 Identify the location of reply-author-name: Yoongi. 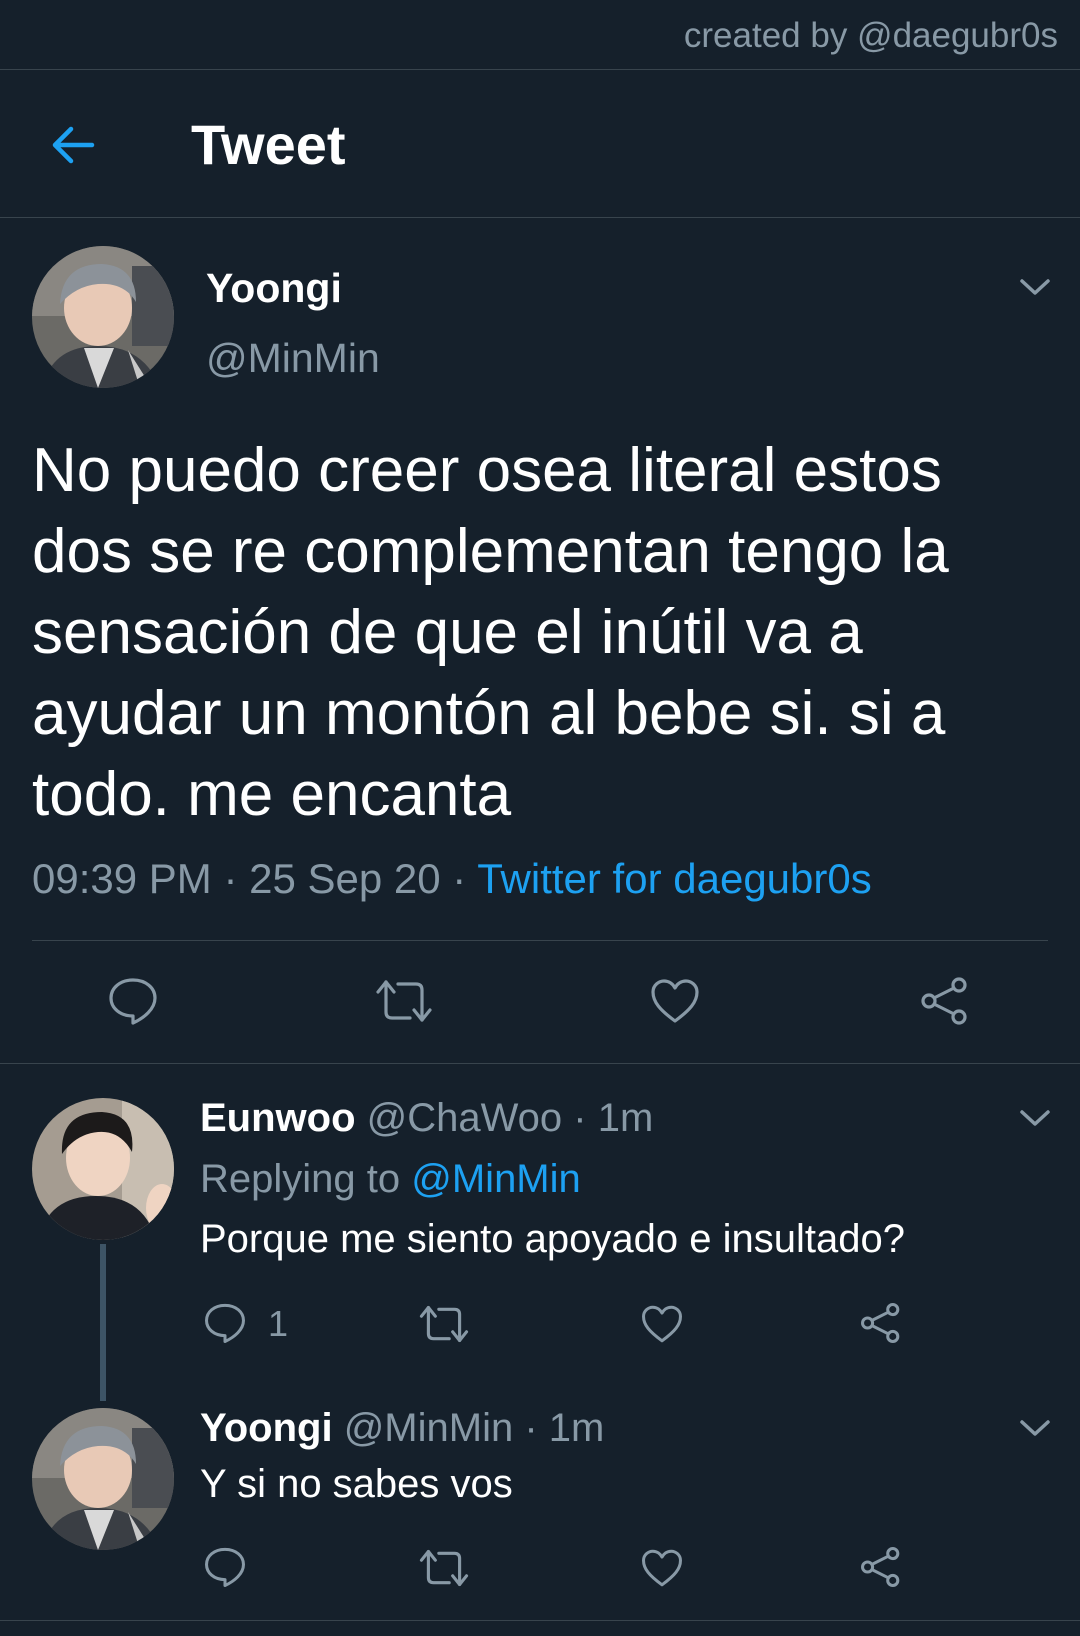
(266, 1428).